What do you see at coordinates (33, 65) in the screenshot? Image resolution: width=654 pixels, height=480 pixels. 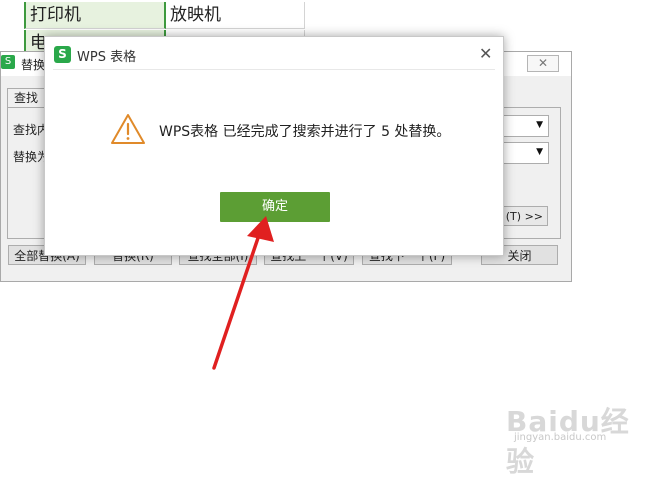 I see `replace-dialog-title: 替换` at bounding box center [33, 65].